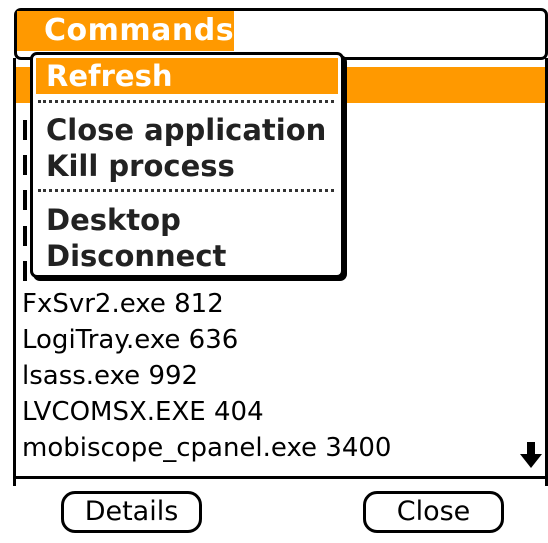 This screenshot has width=548, height=543. I want to click on list-item: LogiTray.exe 636, so click(130, 340).